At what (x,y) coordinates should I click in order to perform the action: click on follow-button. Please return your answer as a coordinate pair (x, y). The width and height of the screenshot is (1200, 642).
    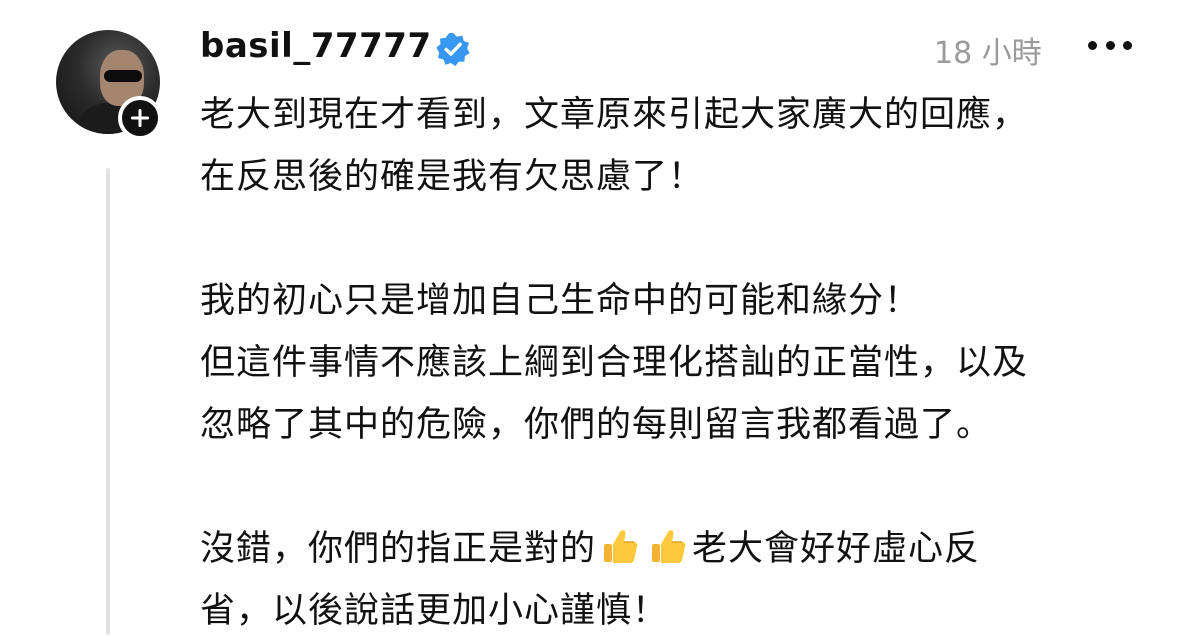
    Looking at the image, I should click on (140, 118).